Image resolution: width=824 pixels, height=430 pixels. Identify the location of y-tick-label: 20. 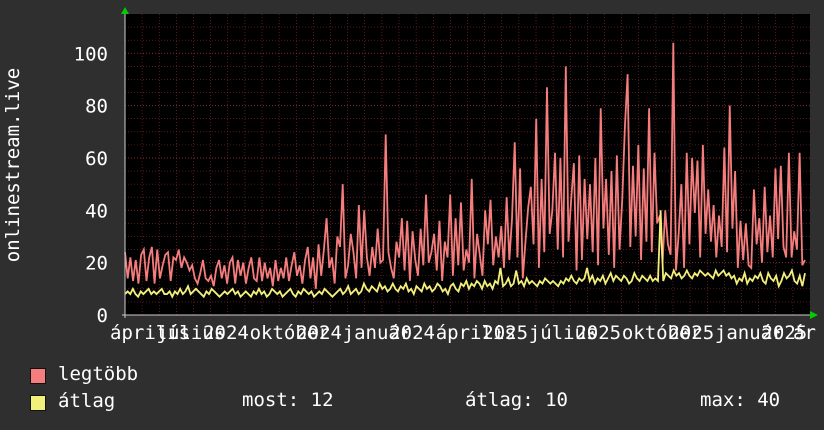
(96, 264).